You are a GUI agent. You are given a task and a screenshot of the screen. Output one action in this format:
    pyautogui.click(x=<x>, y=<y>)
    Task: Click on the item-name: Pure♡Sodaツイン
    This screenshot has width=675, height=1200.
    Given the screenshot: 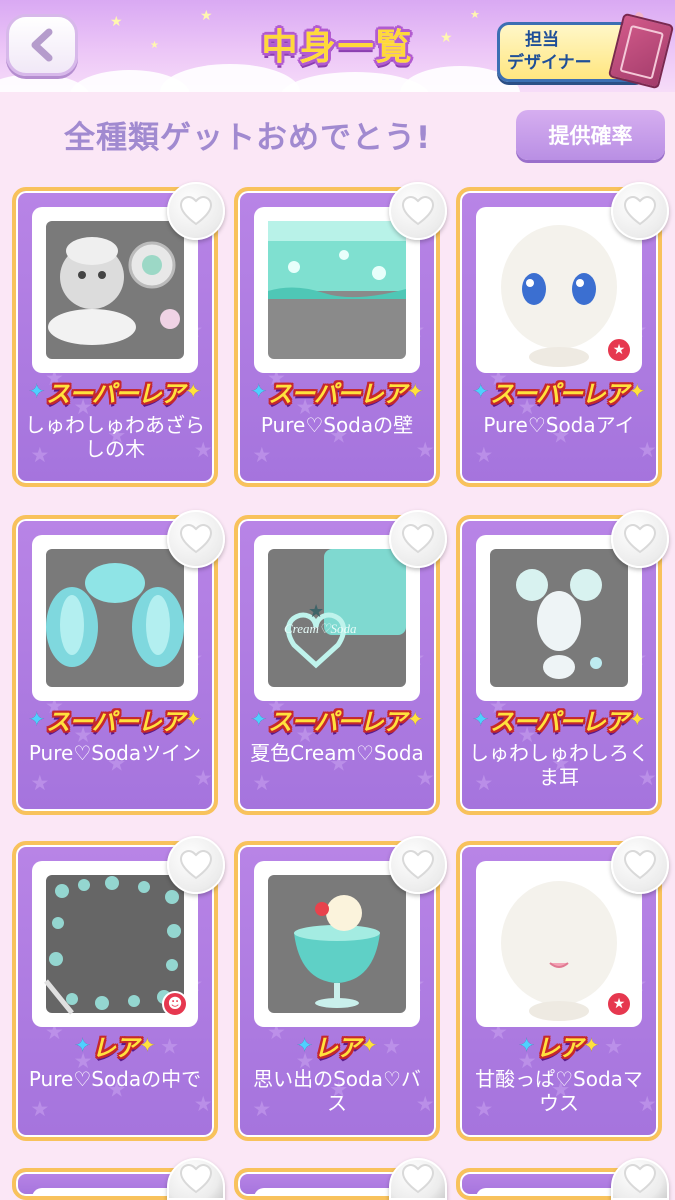 What is the action you would take?
    pyautogui.click(x=115, y=753)
    